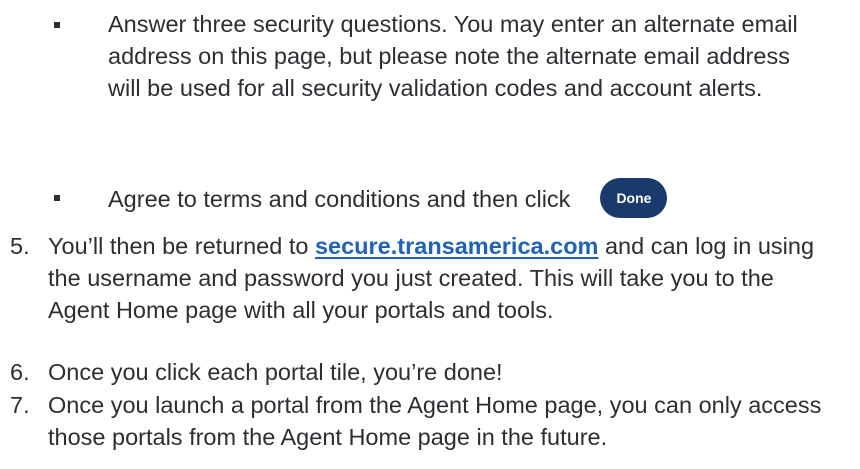 The image size is (860, 469). I want to click on step-number: 7., so click(20, 405).